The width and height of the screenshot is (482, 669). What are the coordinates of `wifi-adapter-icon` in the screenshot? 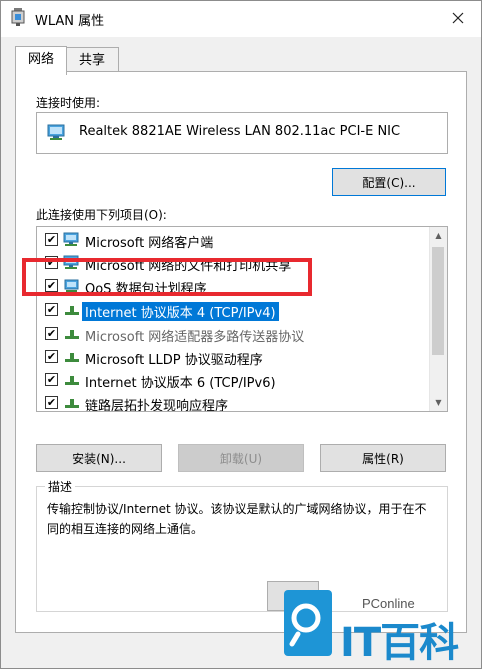 It's located at (18, 17).